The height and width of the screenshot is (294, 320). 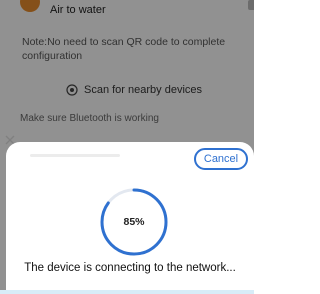 What do you see at coordinates (134, 222) in the screenshot?
I see `progress-percent: 85%` at bounding box center [134, 222].